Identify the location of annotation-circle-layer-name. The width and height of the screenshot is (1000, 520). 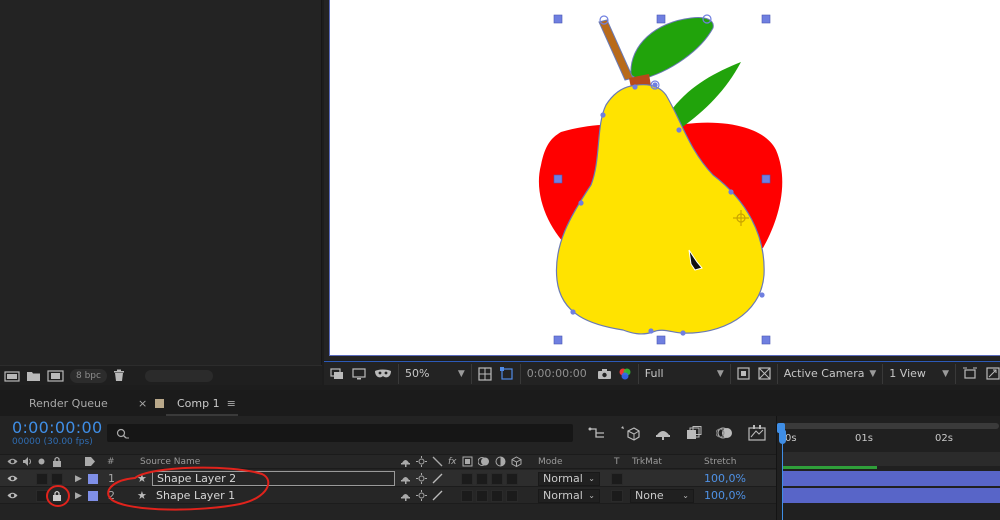
(188, 488).